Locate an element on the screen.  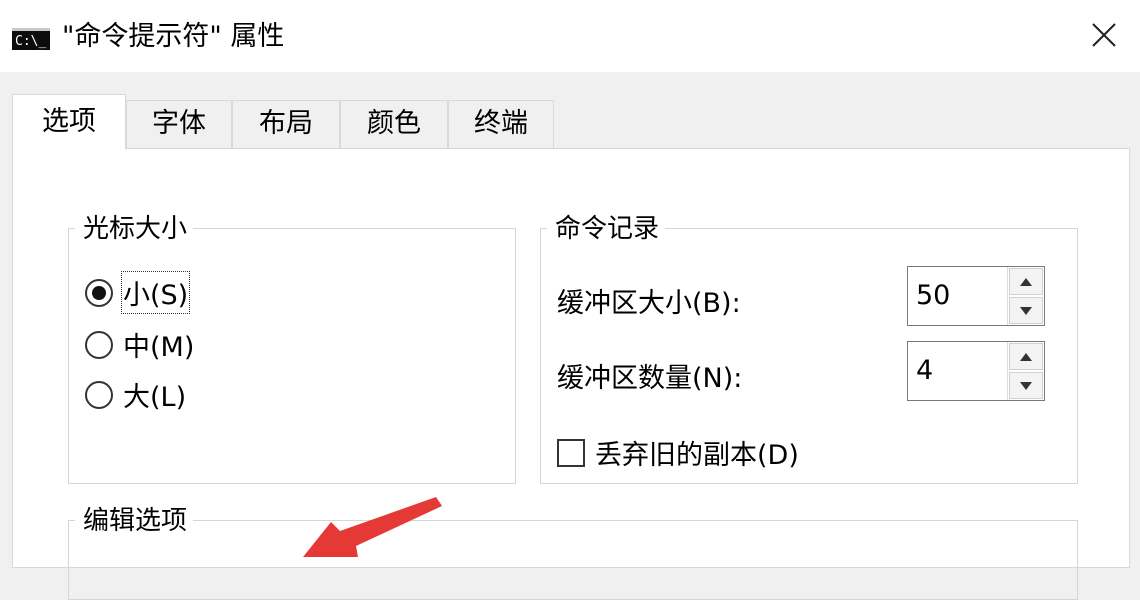
buffer-size-label: 缓冲区大小(B): is located at coordinates (649, 300).